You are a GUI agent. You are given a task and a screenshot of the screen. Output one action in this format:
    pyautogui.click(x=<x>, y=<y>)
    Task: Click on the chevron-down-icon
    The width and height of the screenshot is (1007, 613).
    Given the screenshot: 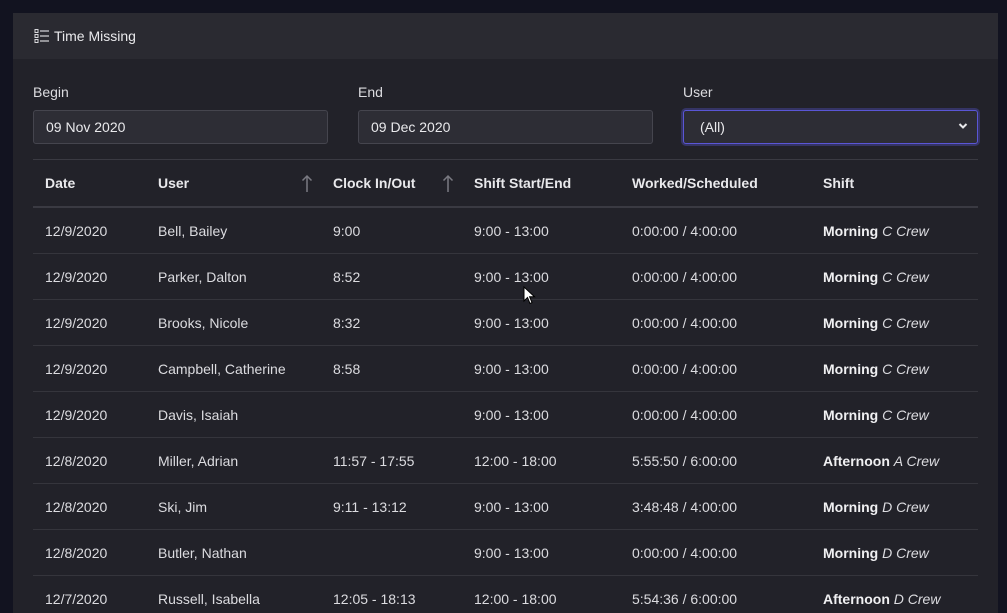 What is the action you would take?
    pyautogui.click(x=963, y=127)
    